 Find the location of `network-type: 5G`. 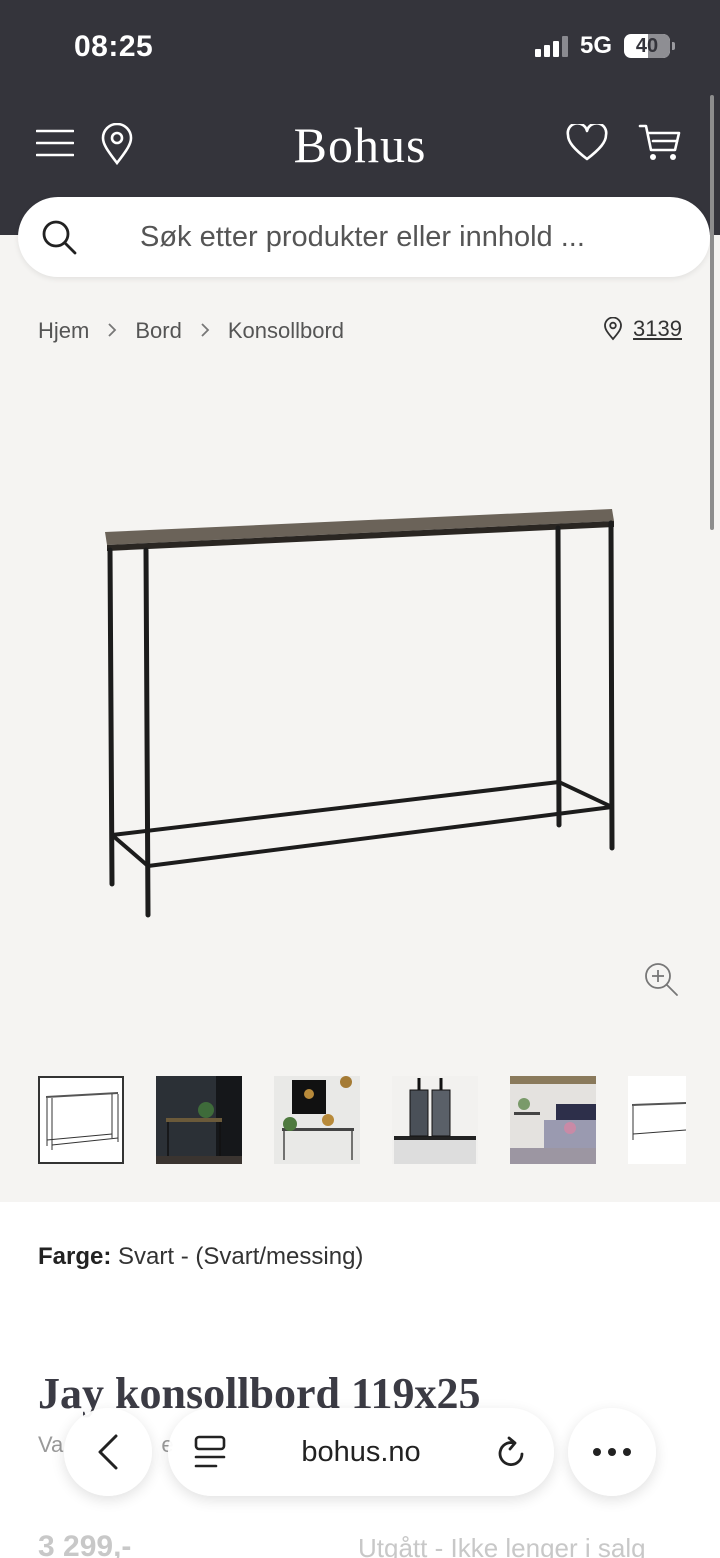

network-type: 5G is located at coordinates (595, 45).